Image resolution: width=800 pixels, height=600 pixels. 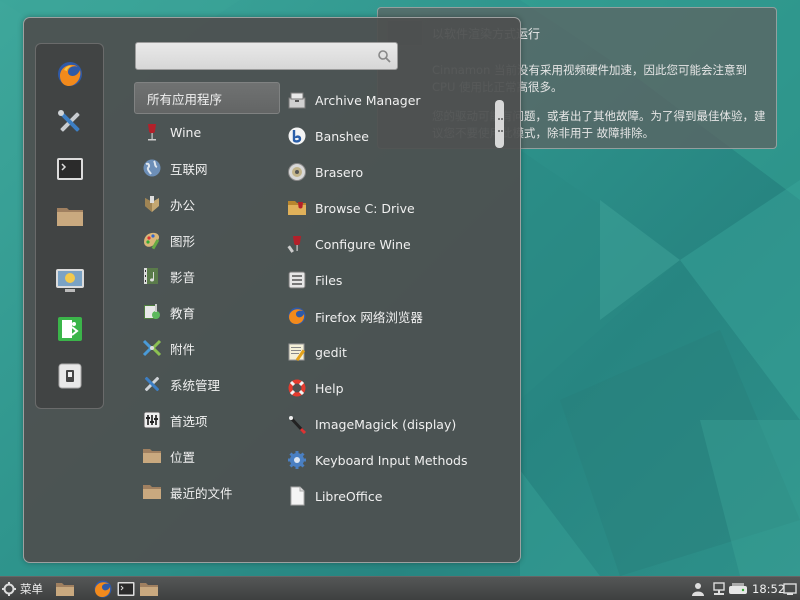 I want to click on category-label: 最近的文件, so click(x=201, y=493).